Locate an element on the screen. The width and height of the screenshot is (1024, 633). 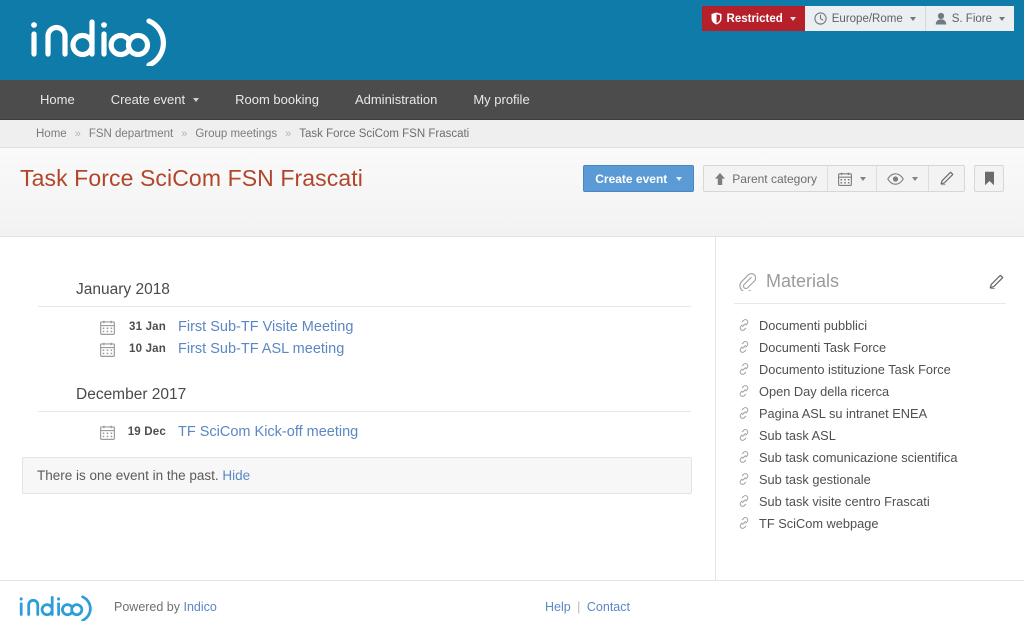
protection-restricted-button: Restricted is located at coordinates (753, 18).